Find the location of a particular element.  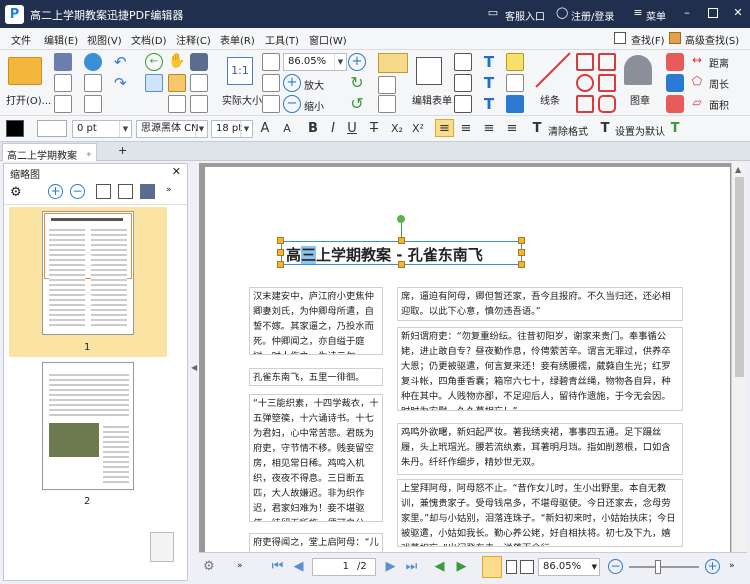

clear-icon is located at coordinates (675, 104).